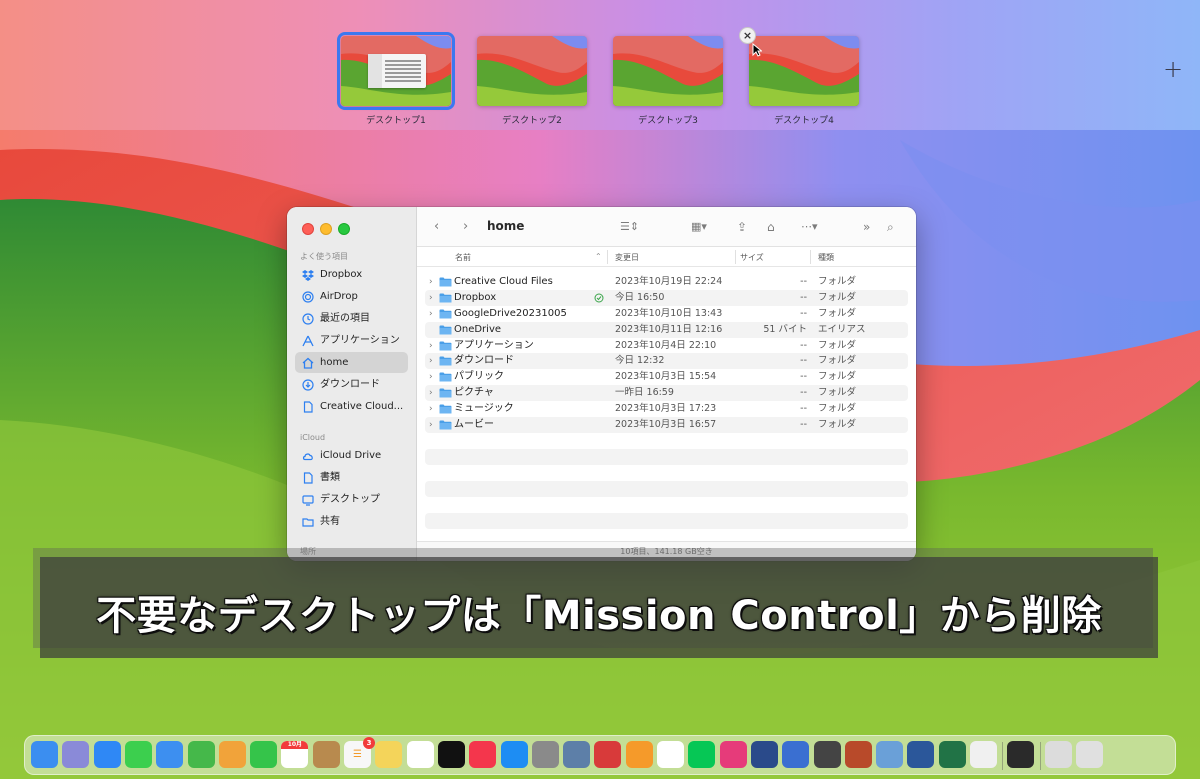 This screenshot has height=779, width=1200. What do you see at coordinates (921, 754) in the screenshot?
I see `word-icon` at bounding box center [921, 754].